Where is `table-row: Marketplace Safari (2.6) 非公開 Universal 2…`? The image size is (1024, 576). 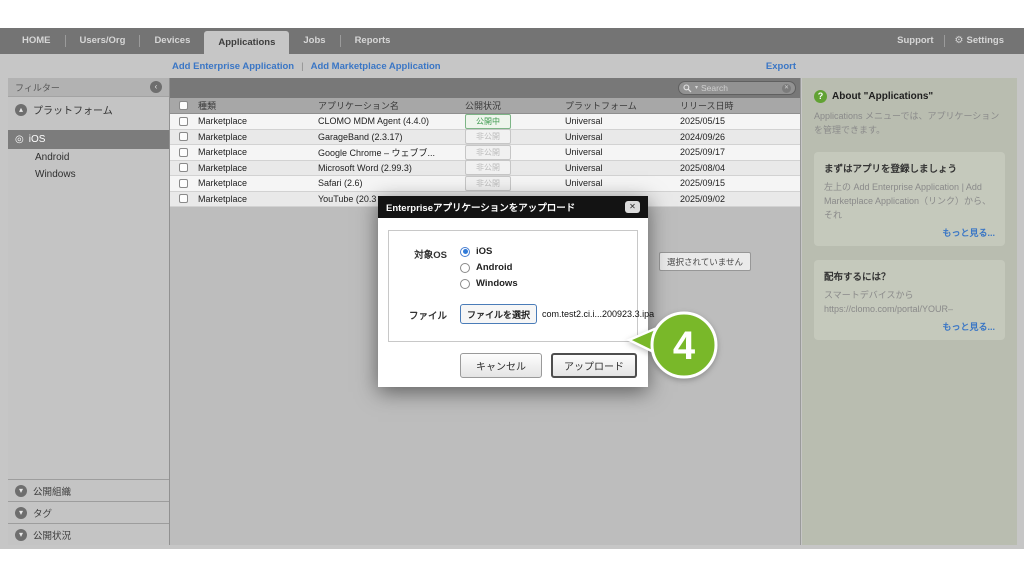 table-row: Marketplace Safari (2.6) 非公開 Universal 2… is located at coordinates (485, 183).